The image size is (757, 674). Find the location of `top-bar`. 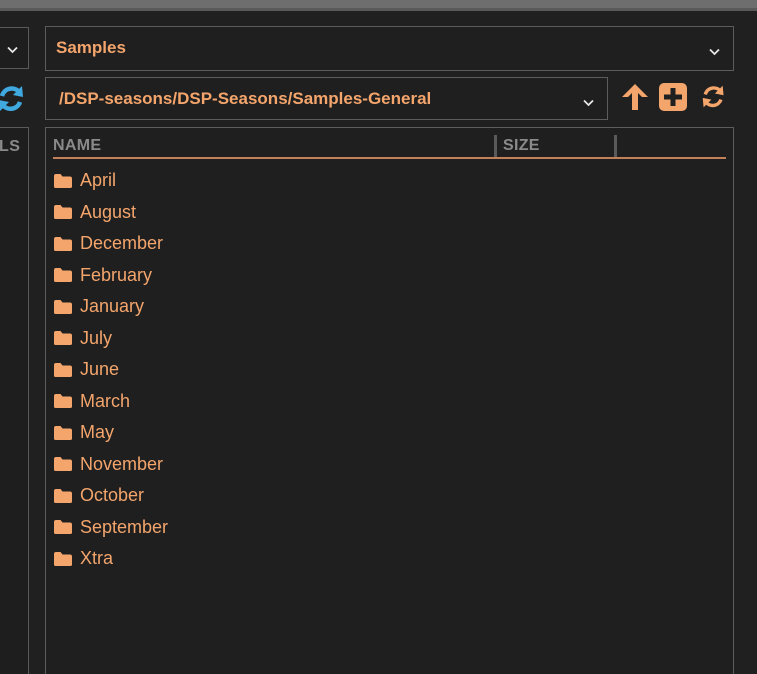

top-bar is located at coordinates (378, 5).